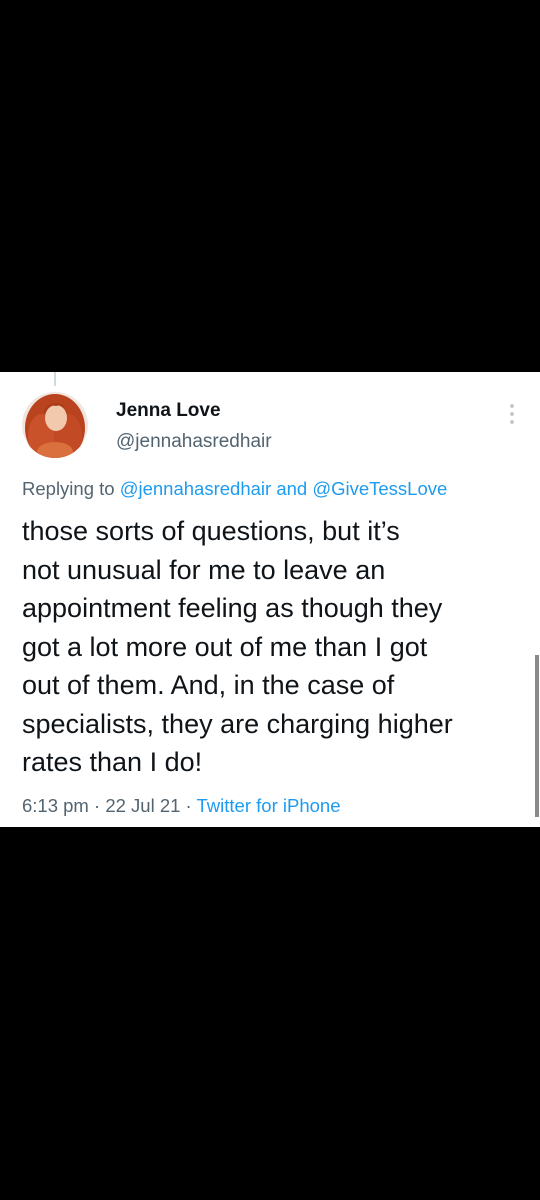  I want to click on tweet-text-line: appointment feeling as though they, so click(232, 608).